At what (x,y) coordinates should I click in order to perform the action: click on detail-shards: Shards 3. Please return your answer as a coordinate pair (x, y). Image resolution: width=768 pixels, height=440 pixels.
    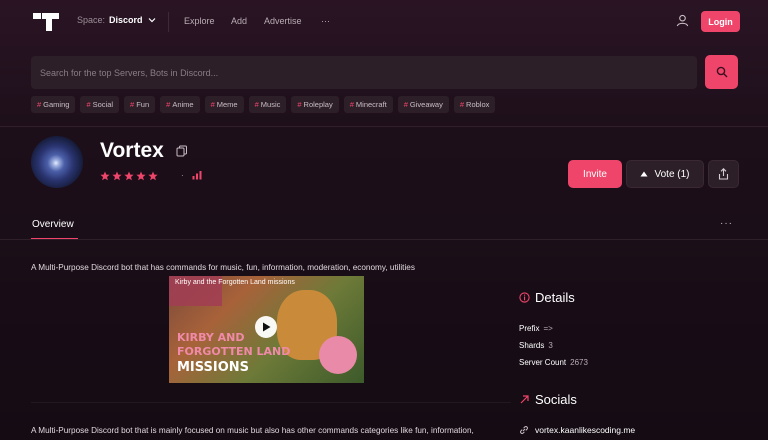
    Looking at the image, I should click on (536, 345).